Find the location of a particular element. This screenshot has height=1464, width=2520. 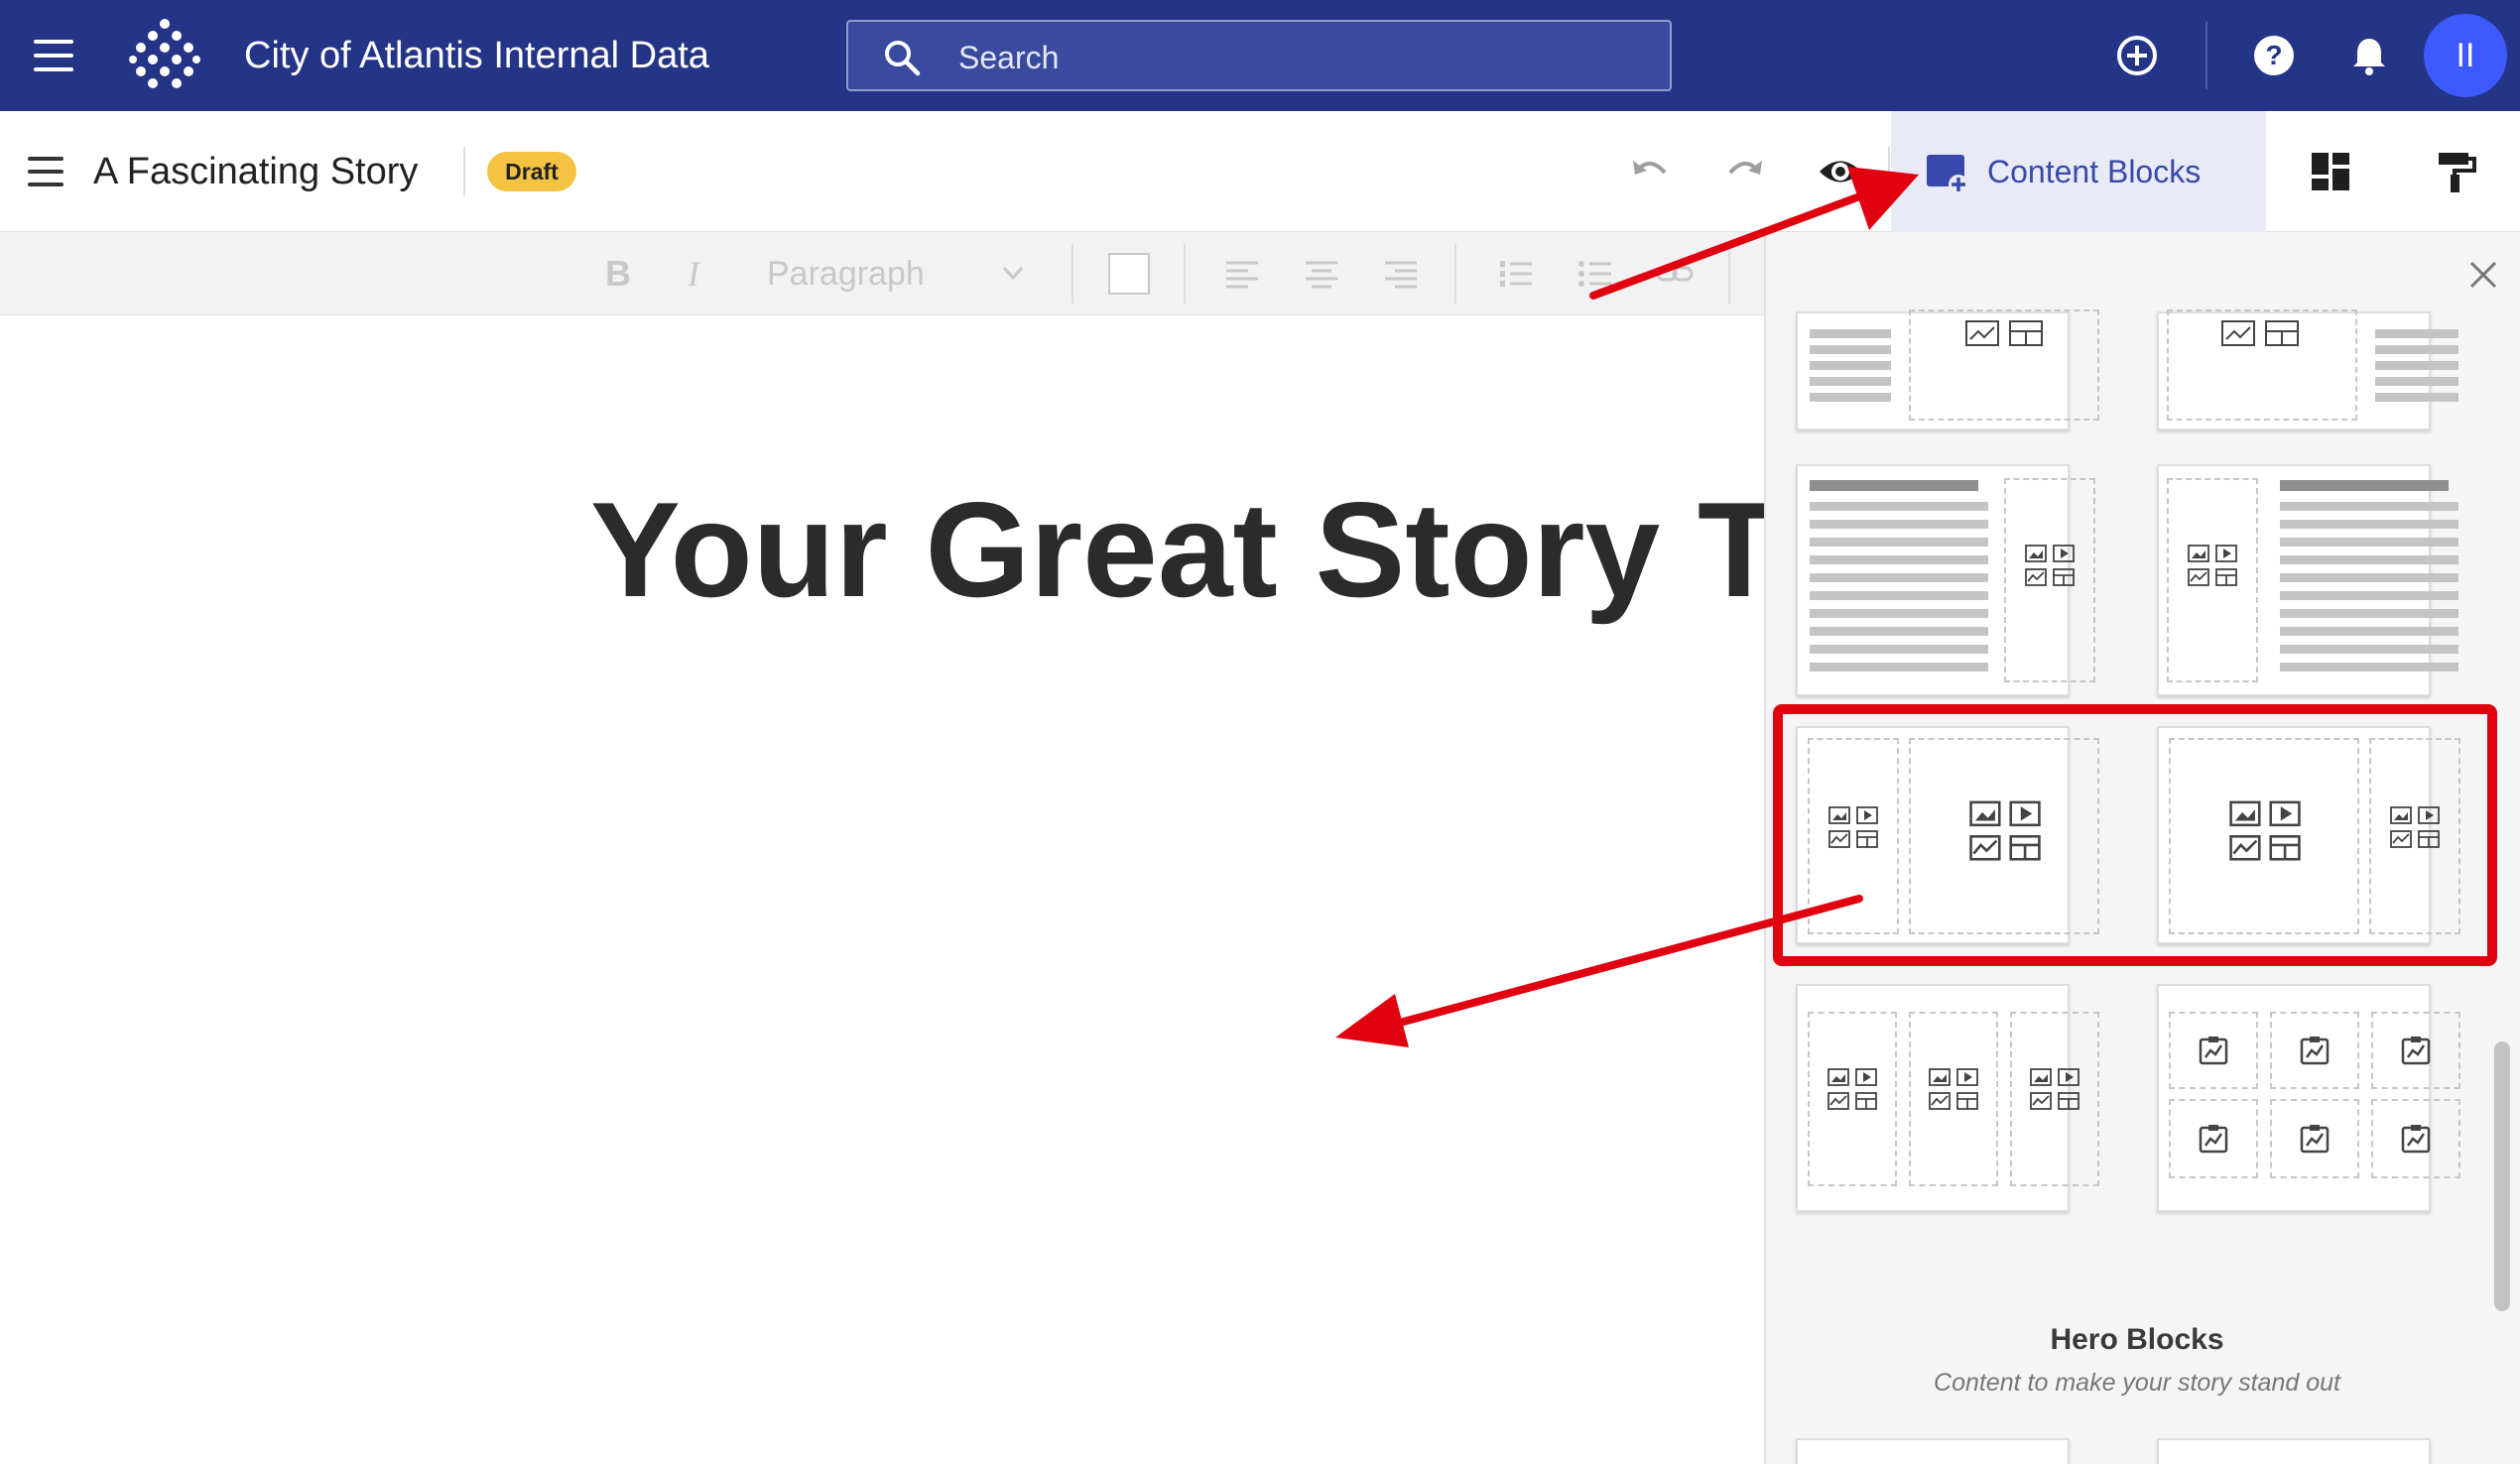

text-color-swatch is located at coordinates (1129, 274).